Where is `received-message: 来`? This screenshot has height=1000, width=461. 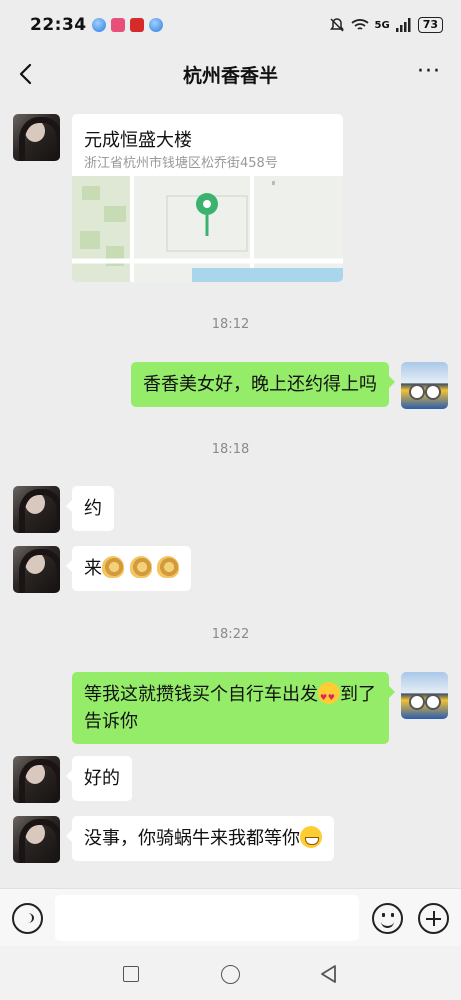 received-message: 来 is located at coordinates (128, 568).